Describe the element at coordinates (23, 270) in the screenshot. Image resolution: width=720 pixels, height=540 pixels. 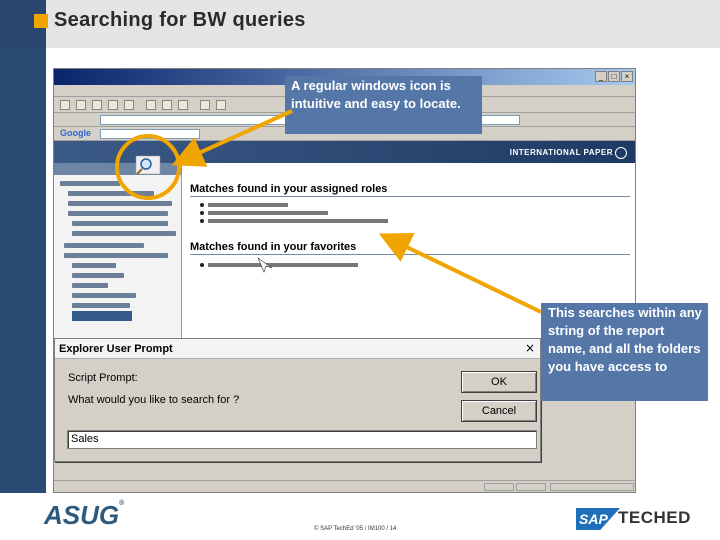
I see `slide-side-strip` at that location.